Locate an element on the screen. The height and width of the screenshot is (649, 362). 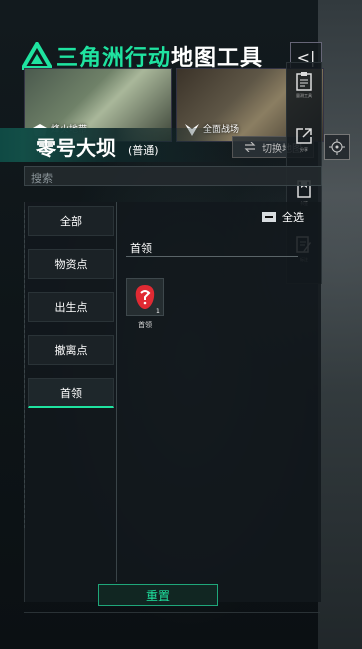
map-name-band is located at coordinates (116, 145).